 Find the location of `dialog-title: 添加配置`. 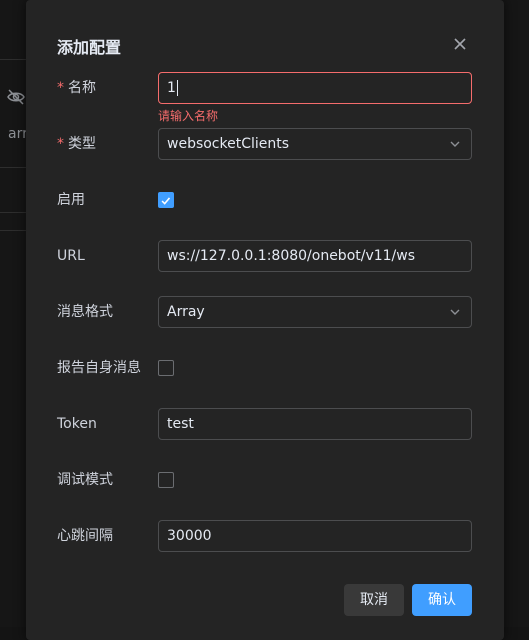

dialog-title: 添加配置 is located at coordinates (89, 47).